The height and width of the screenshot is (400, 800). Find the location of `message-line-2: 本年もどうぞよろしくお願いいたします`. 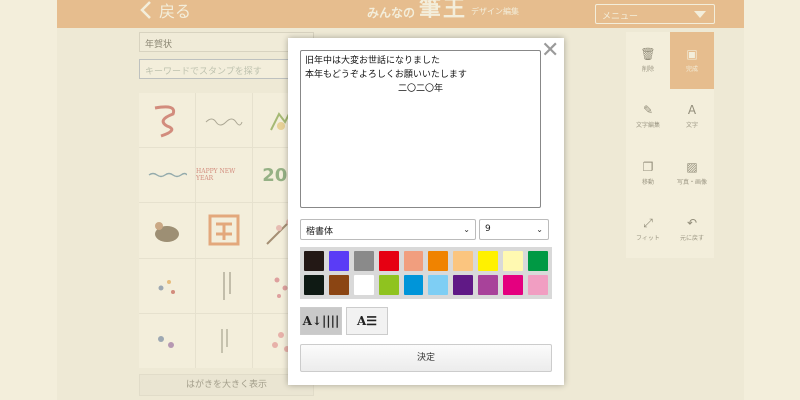

message-line-2: 本年もどうぞよろしくお願いいたします is located at coordinates (386, 75).